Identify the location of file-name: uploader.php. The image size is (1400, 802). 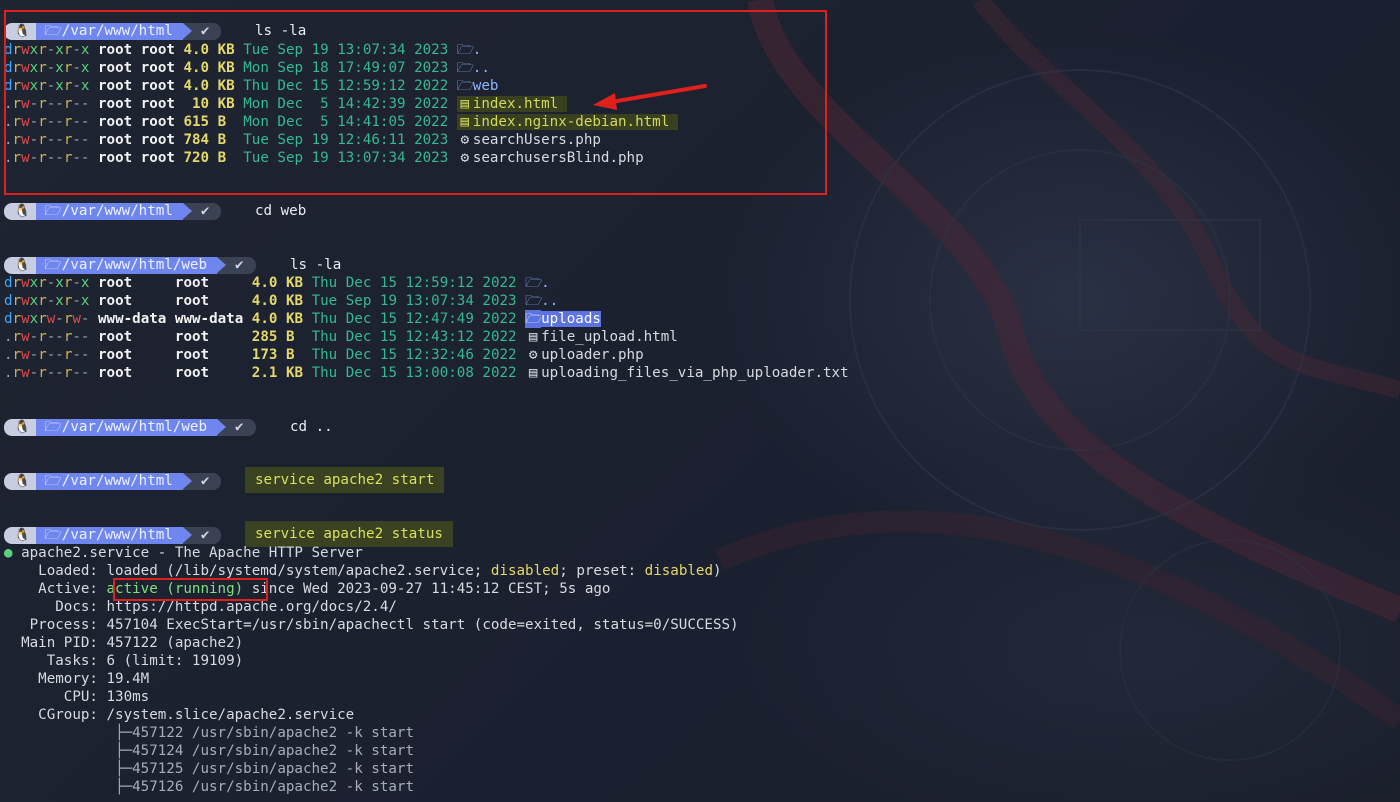
(592, 355).